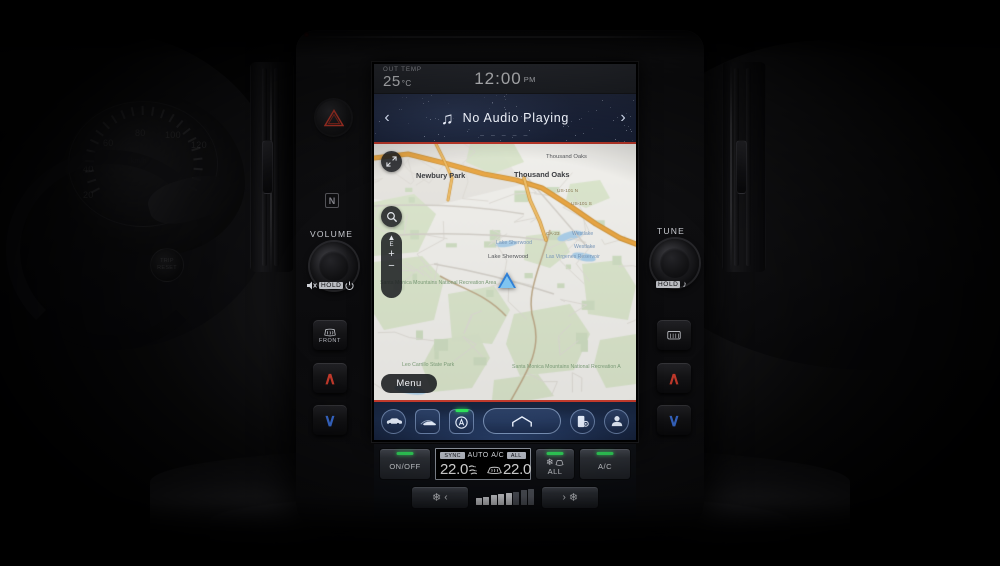 Image resolution: width=1000 pixels, height=566 pixels. What do you see at coordinates (331, 285) in the screenshot?
I see `mute-hold-power-label: HOLD` at bounding box center [331, 285].